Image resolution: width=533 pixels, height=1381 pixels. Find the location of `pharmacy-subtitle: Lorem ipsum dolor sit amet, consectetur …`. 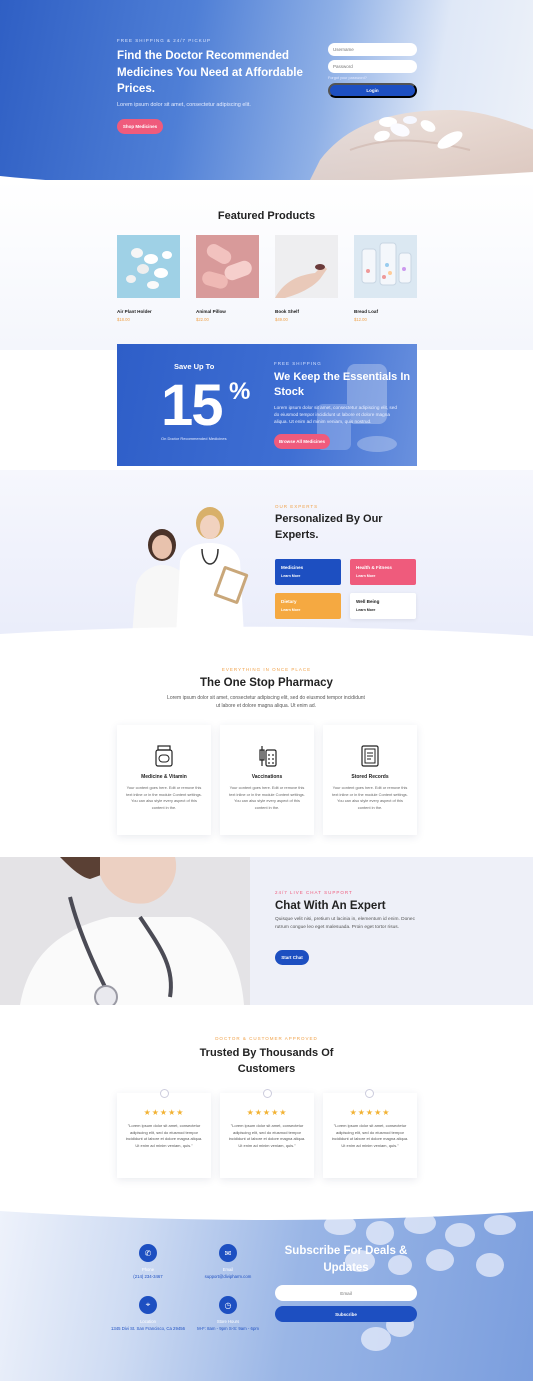

pharmacy-subtitle: Lorem ipsum dolor sit amet, consectetur … is located at coordinates (266, 702).